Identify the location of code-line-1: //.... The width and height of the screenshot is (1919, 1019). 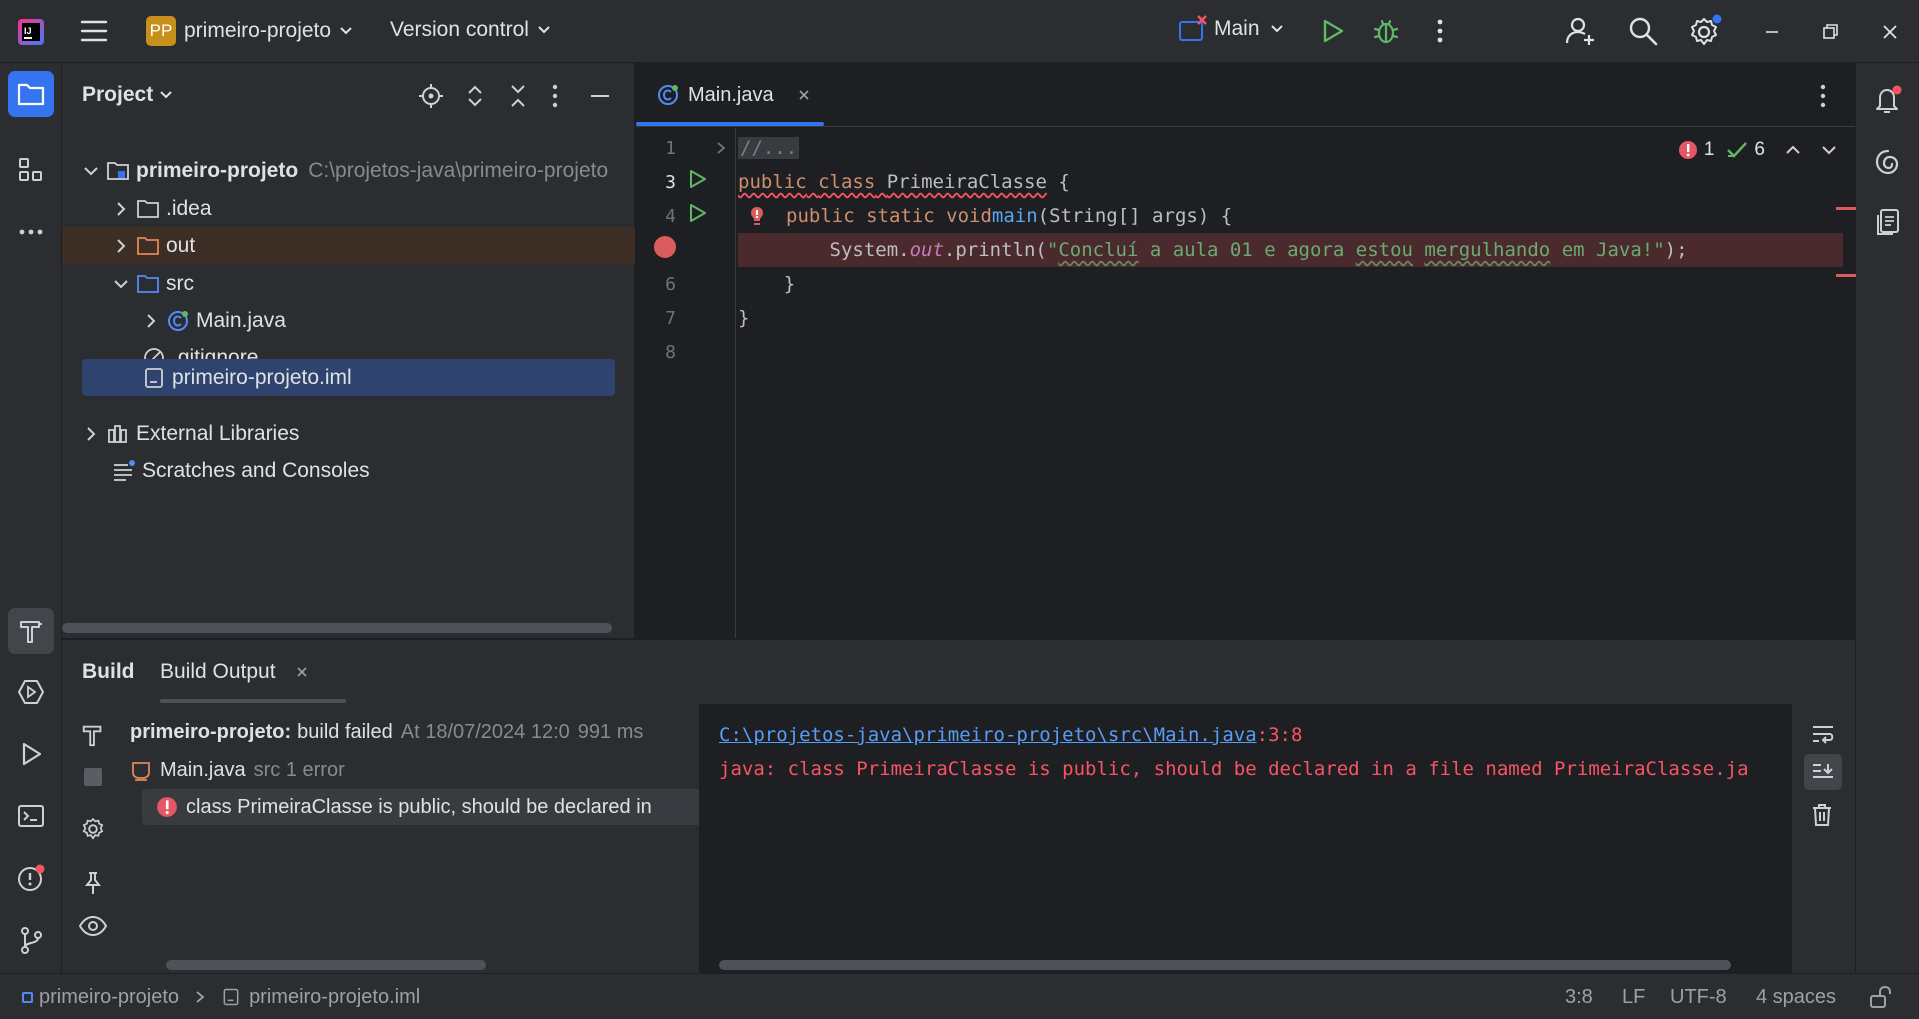
(769, 148).